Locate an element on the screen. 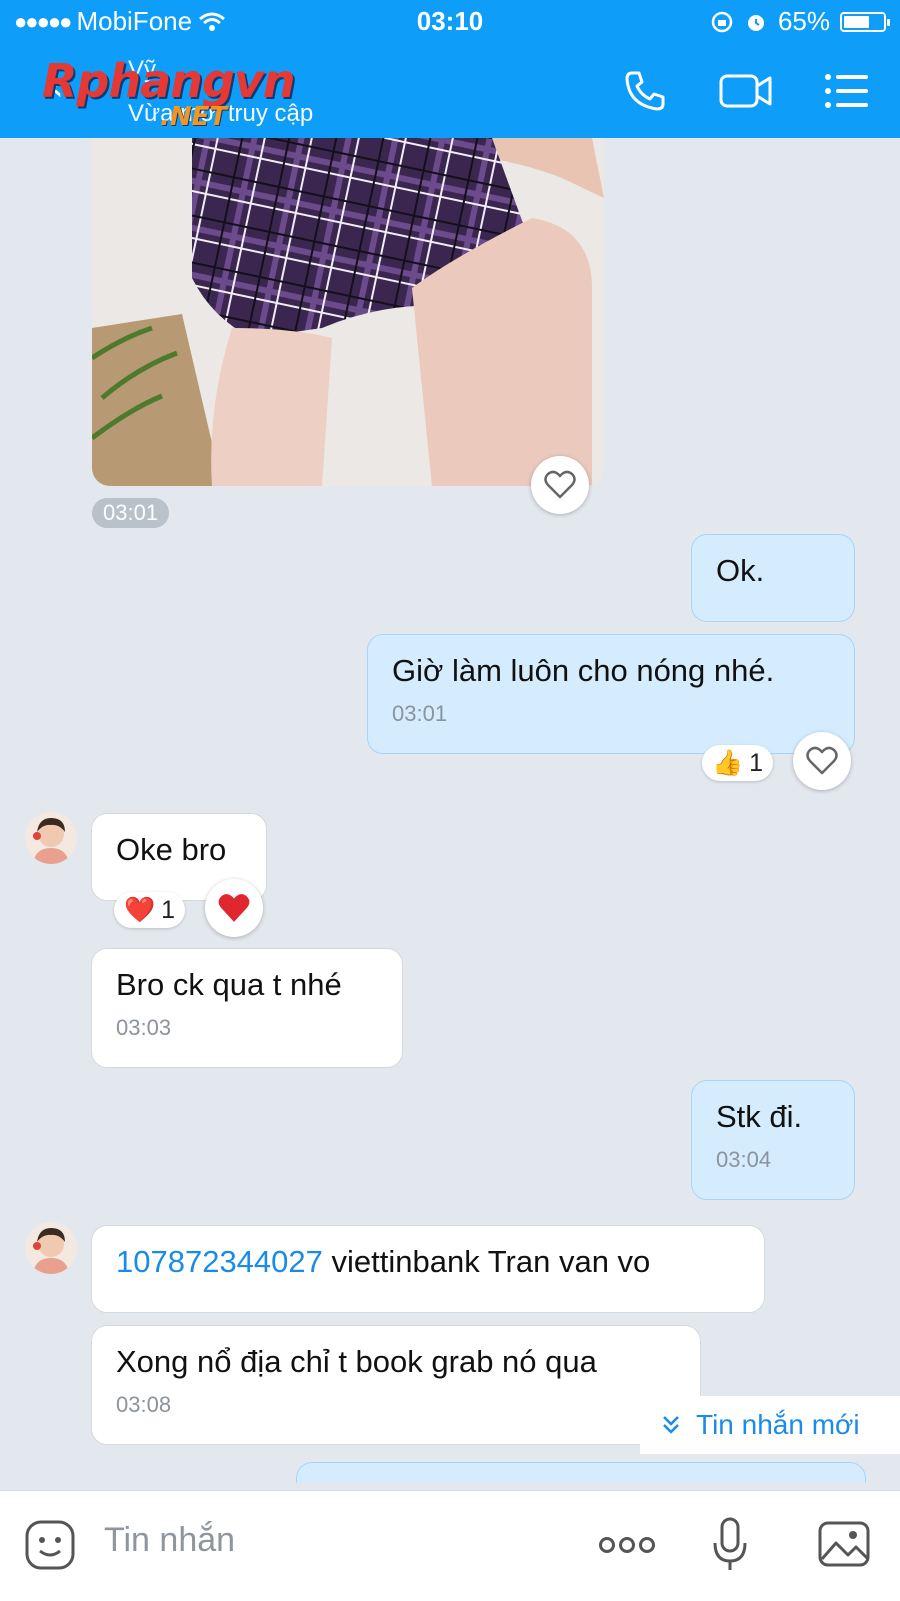  message-text: Giờ làm luôn cho nóng nhé. is located at coordinates (583, 670).